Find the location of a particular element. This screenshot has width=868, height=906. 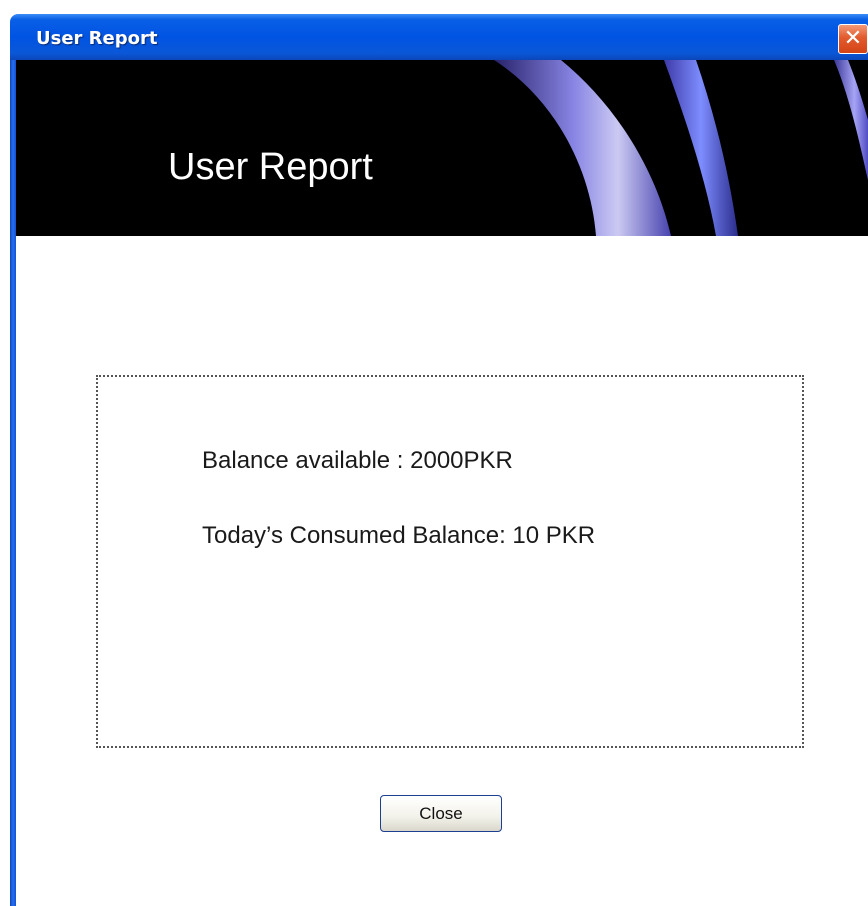

banner-swoosh-graphic is located at coordinates (681, 148).